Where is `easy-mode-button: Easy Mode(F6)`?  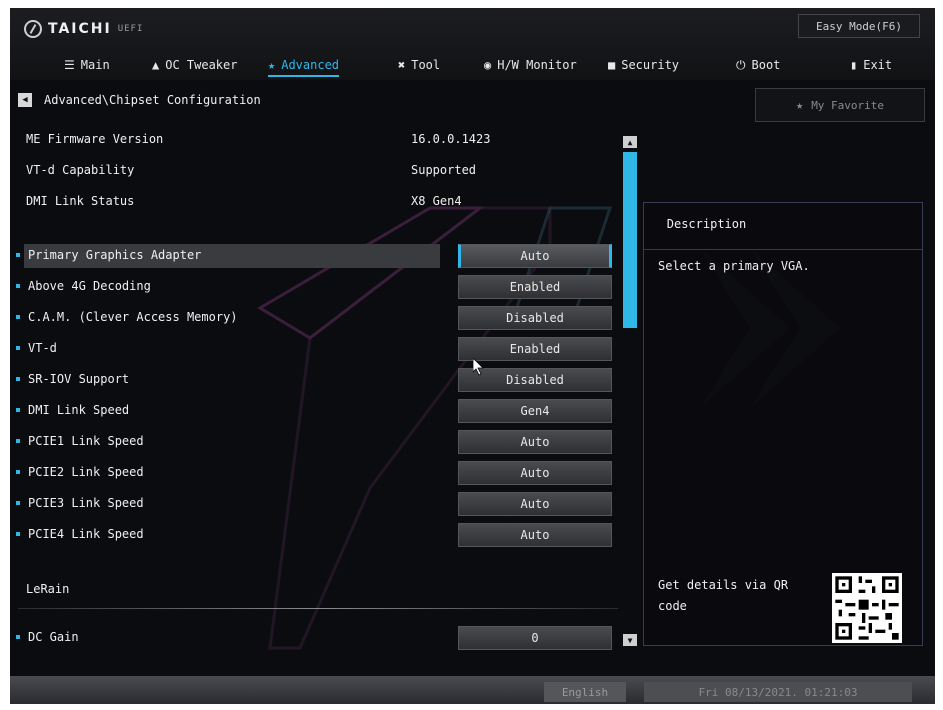
easy-mode-button: Easy Mode(F6) is located at coordinates (859, 26).